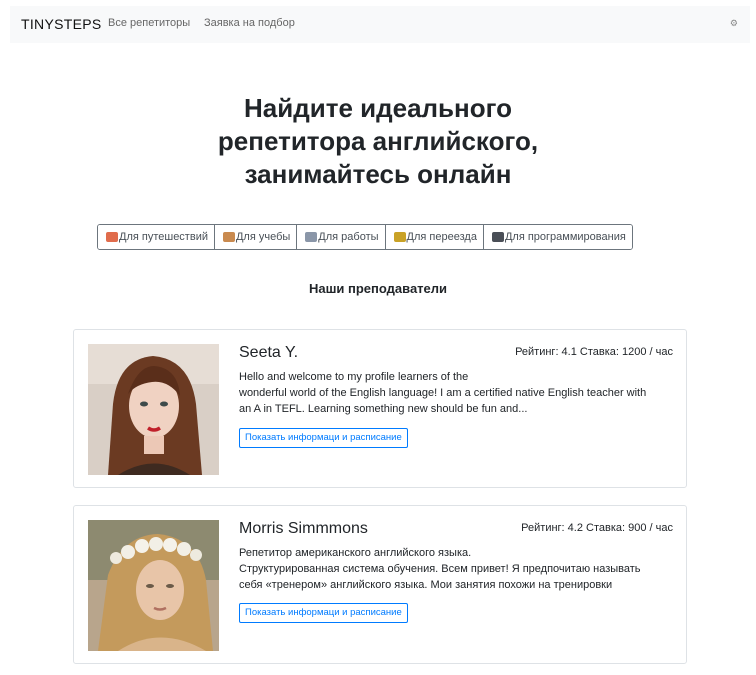 Image resolution: width=756 pixels, height=675 pixels. Describe the element at coordinates (61, 24) in the screenshot. I see `brand-logo: TINYSTEPS` at that location.